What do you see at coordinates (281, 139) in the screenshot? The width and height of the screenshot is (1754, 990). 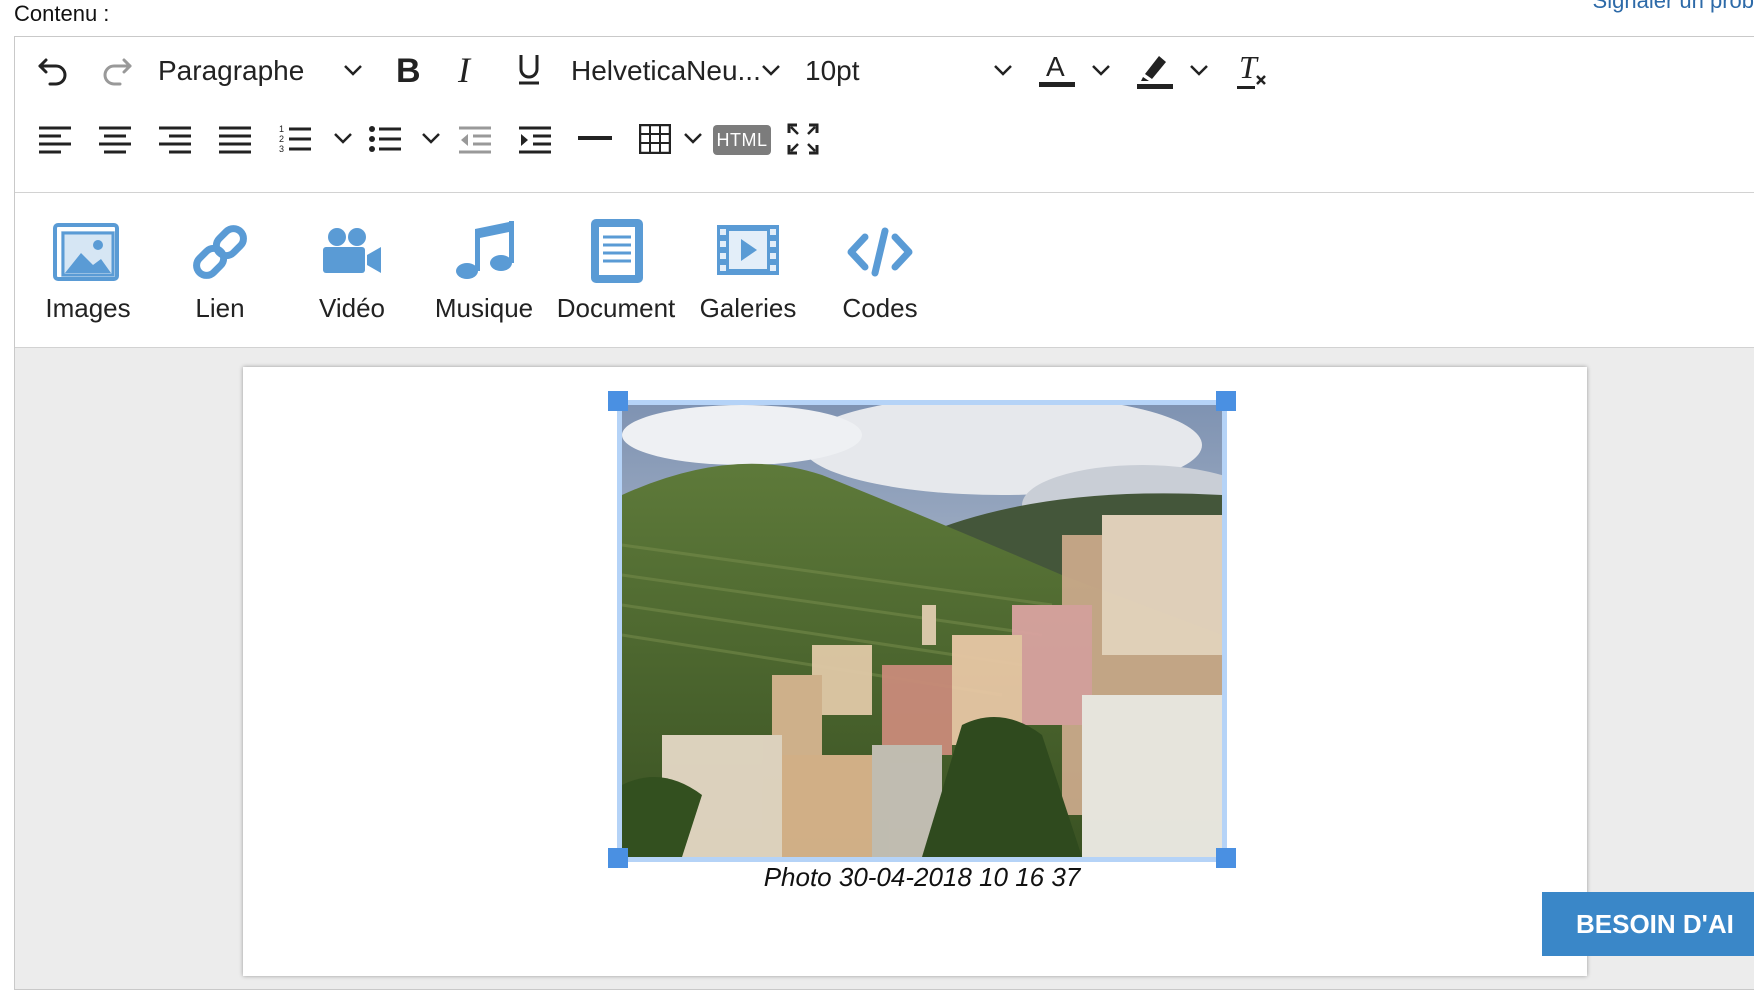 I see `svg-text: 2` at bounding box center [281, 139].